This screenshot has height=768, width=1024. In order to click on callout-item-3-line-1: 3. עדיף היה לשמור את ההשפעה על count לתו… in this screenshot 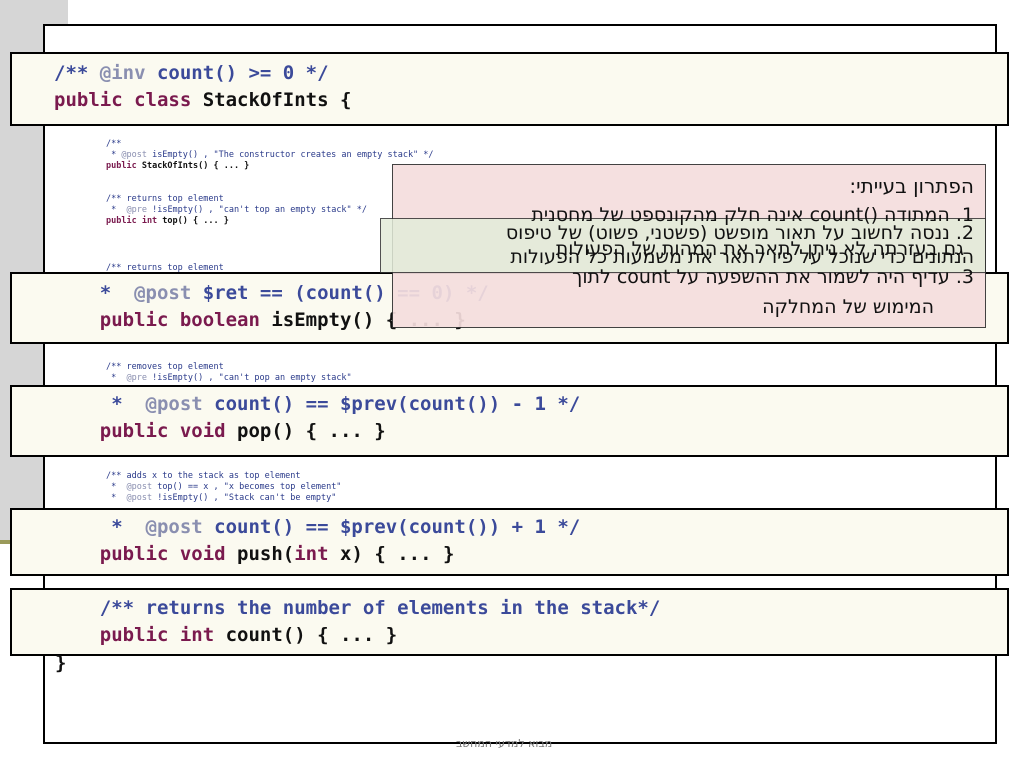, I will do `click(773, 277)`.